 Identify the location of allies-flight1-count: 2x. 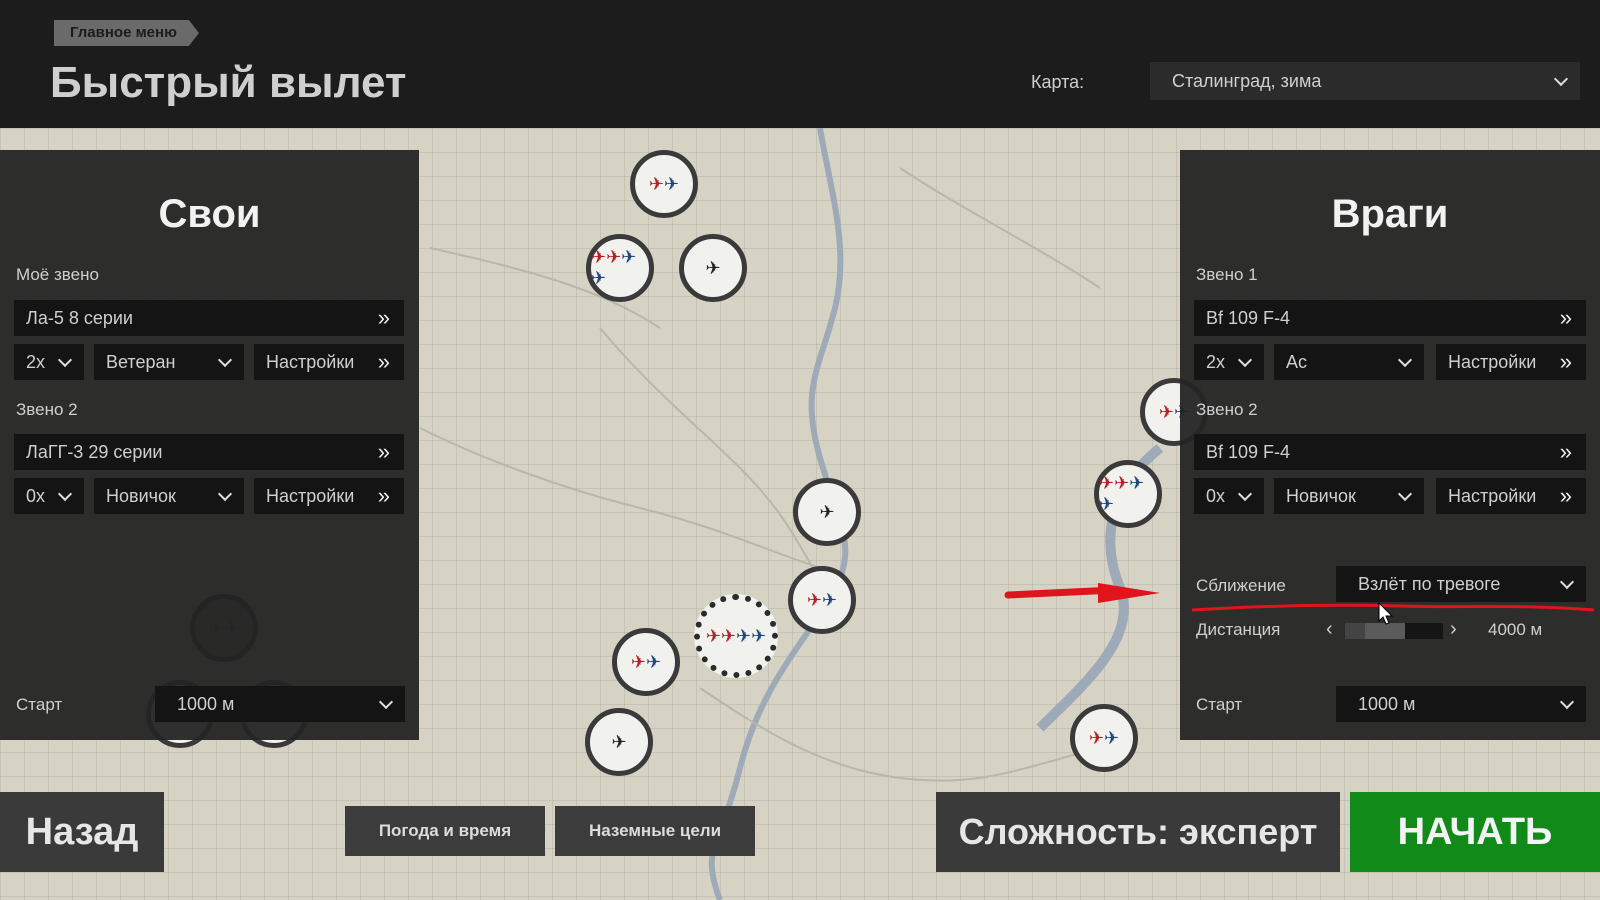
(36, 362).